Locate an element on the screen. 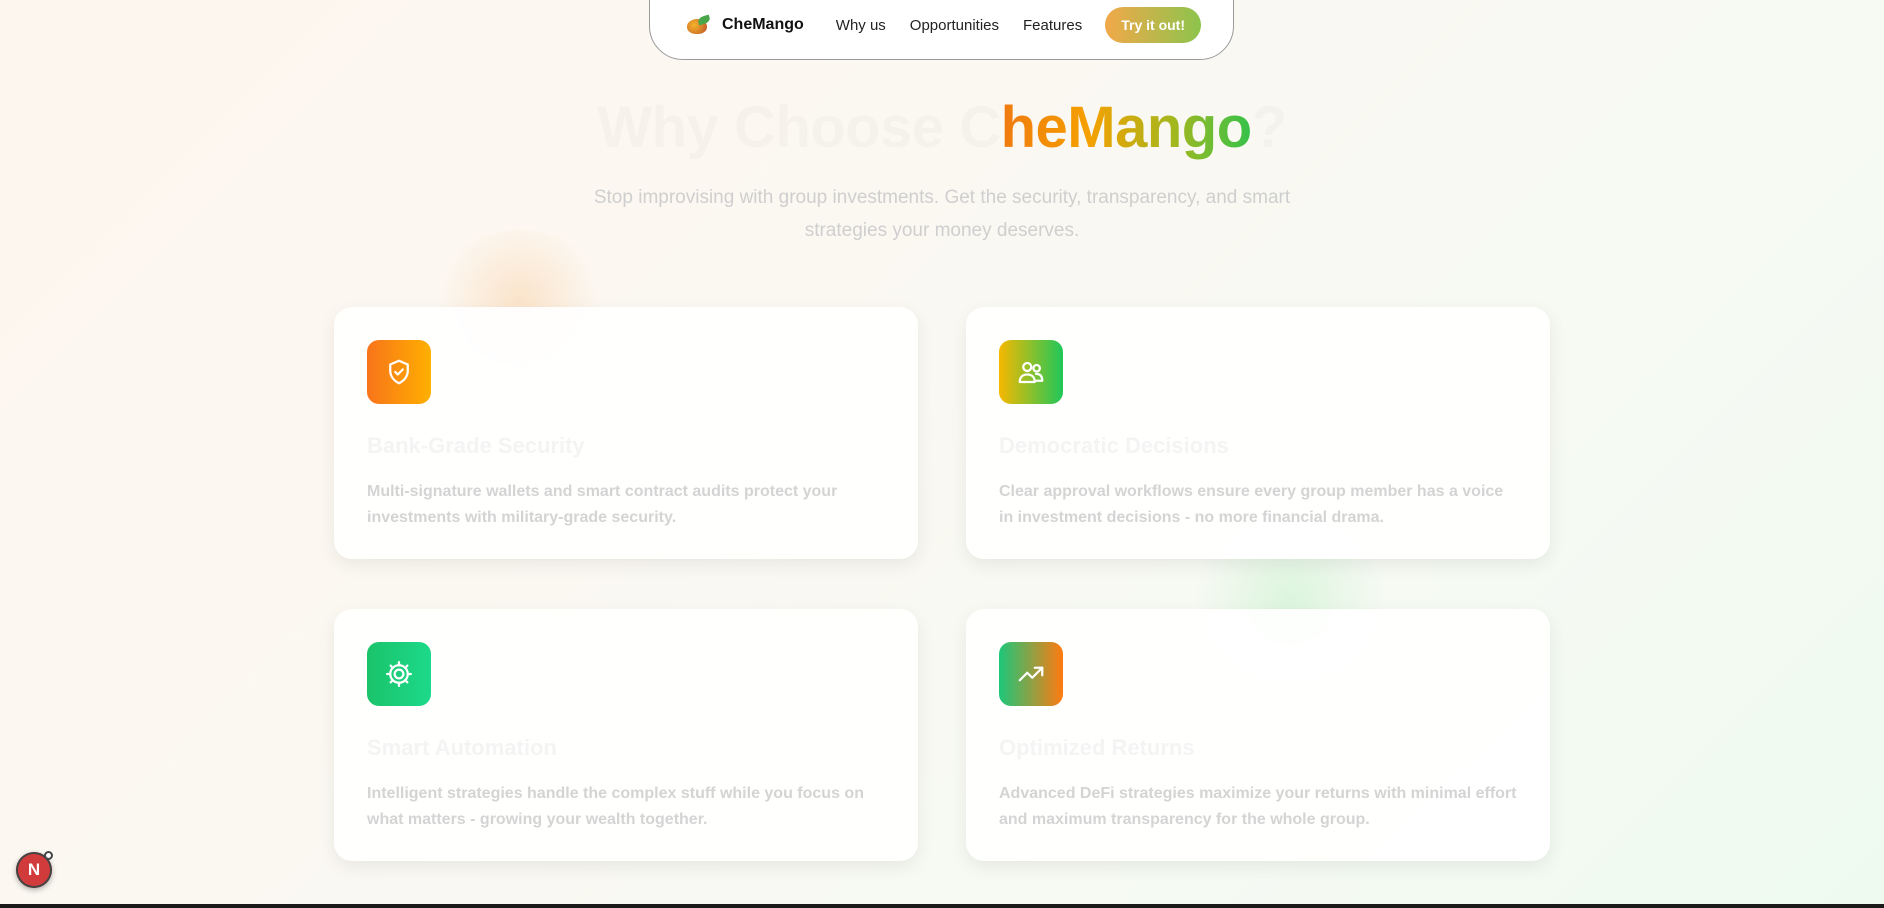 This screenshot has height=908, width=1884. feature-title: Optimized Returns is located at coordinates (1097, 747).